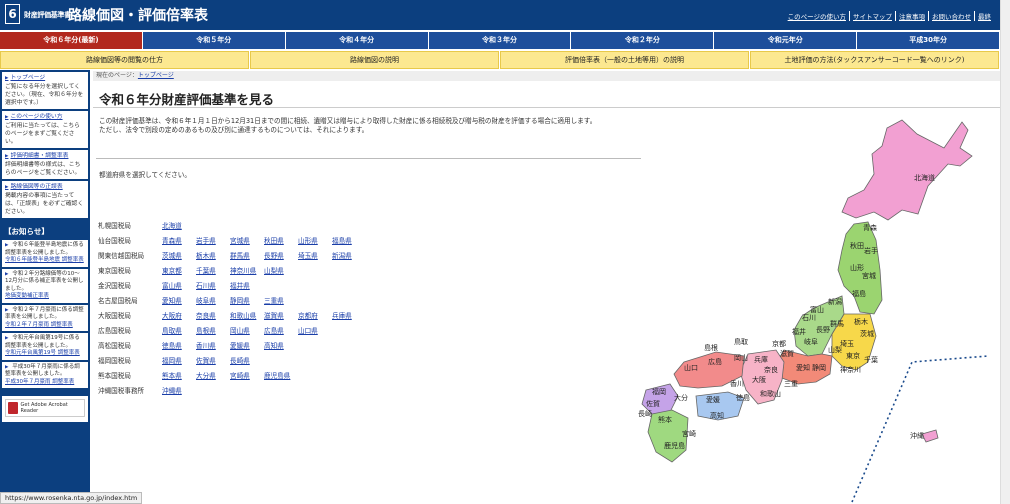  I want to click on map-label: 愛媛, so click(713, 399).